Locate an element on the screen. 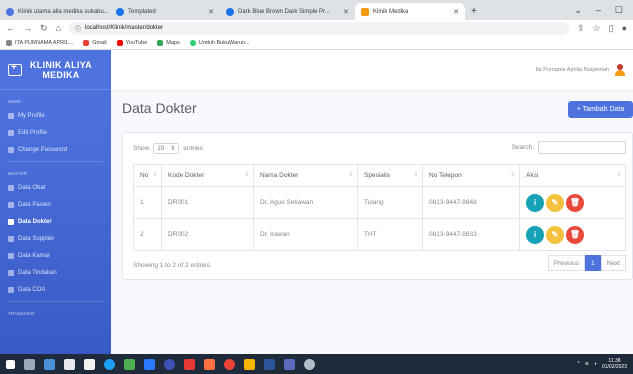 This screenshot has width=633, height=374. user-name: Ita Purnama Aprilia Nurjannah is located at coordinates (572, 70).